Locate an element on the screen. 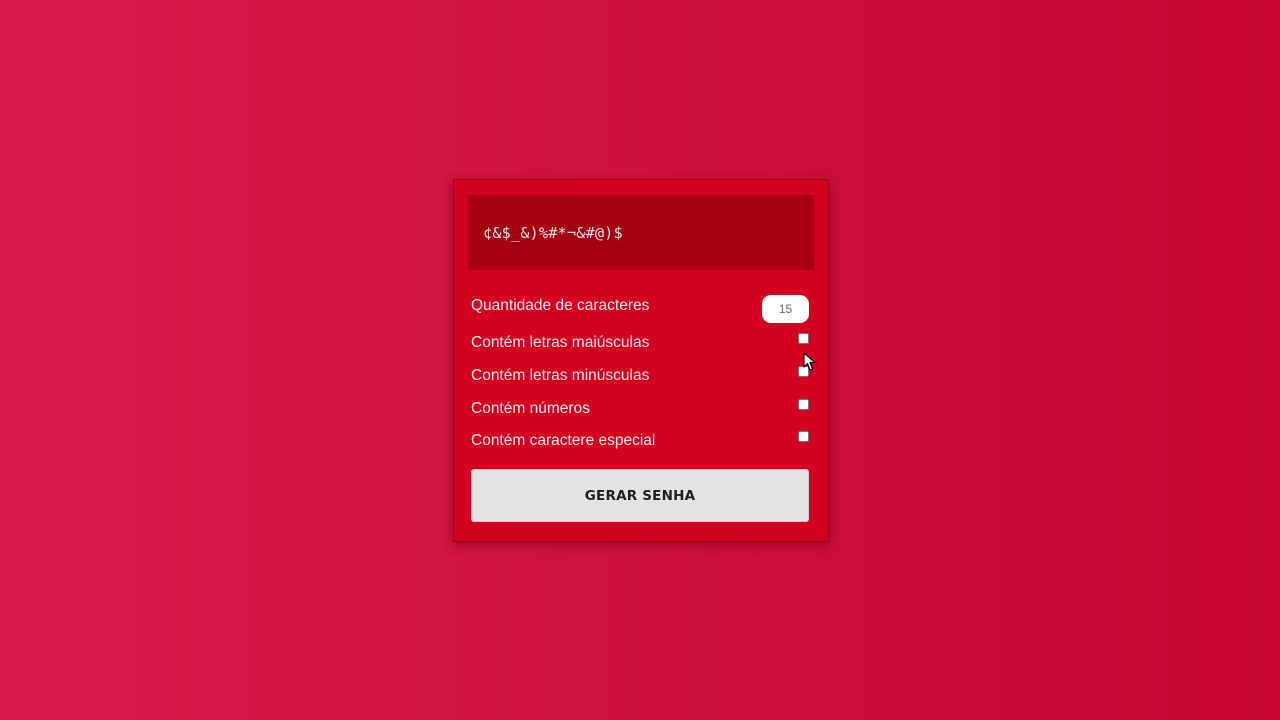 Image resolution: width=1280 pixels, height=720 pixels. uppercase-label: Contém letras maiúsculas is located at coordinates (560, 342).